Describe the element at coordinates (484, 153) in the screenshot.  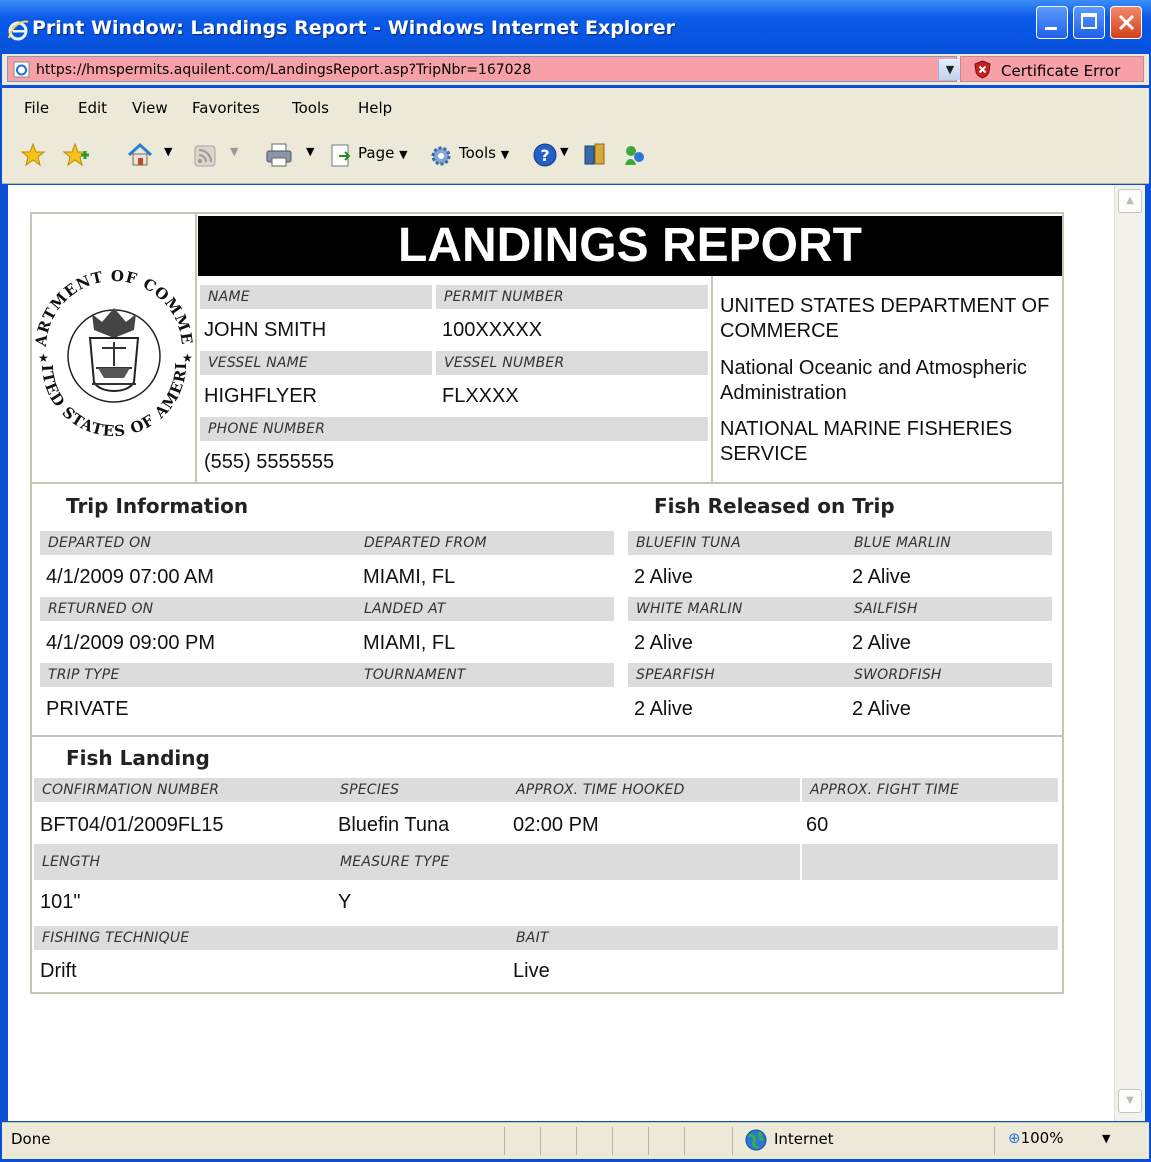
I see `tools-menu-button: Tools ▼` at that location.